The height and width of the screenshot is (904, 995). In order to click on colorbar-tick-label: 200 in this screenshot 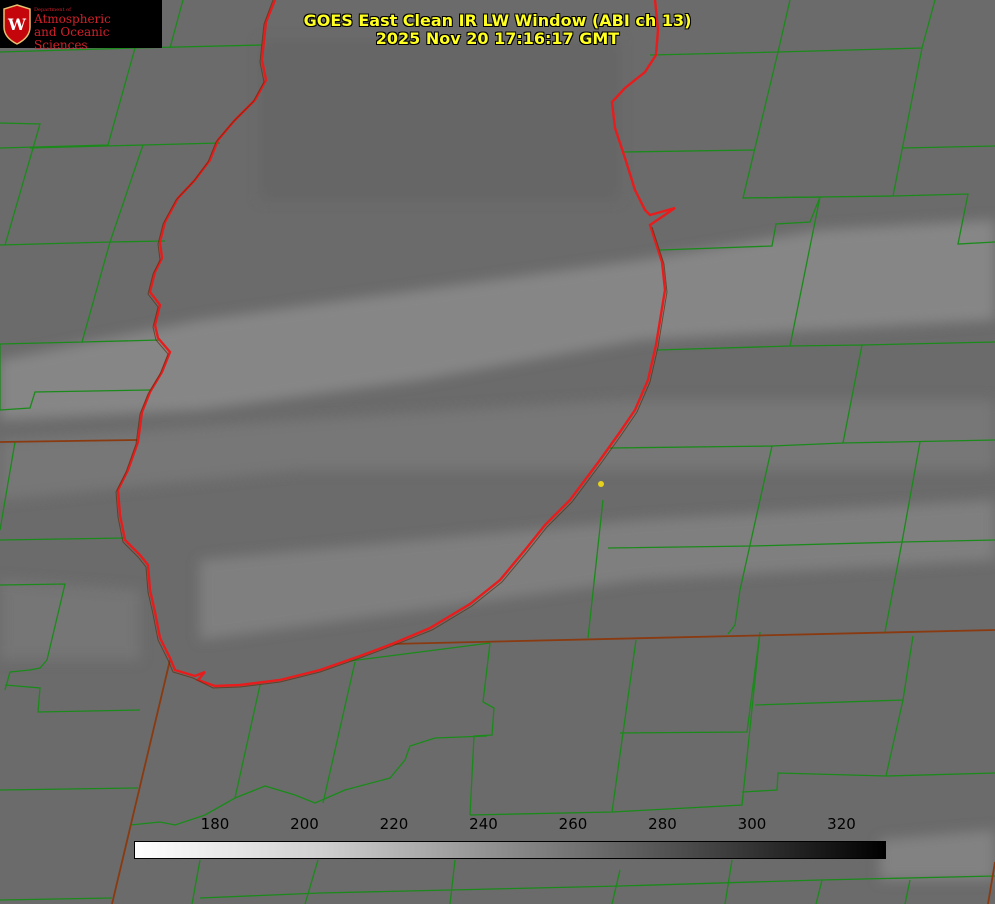, I will do `click(304, 824)`.